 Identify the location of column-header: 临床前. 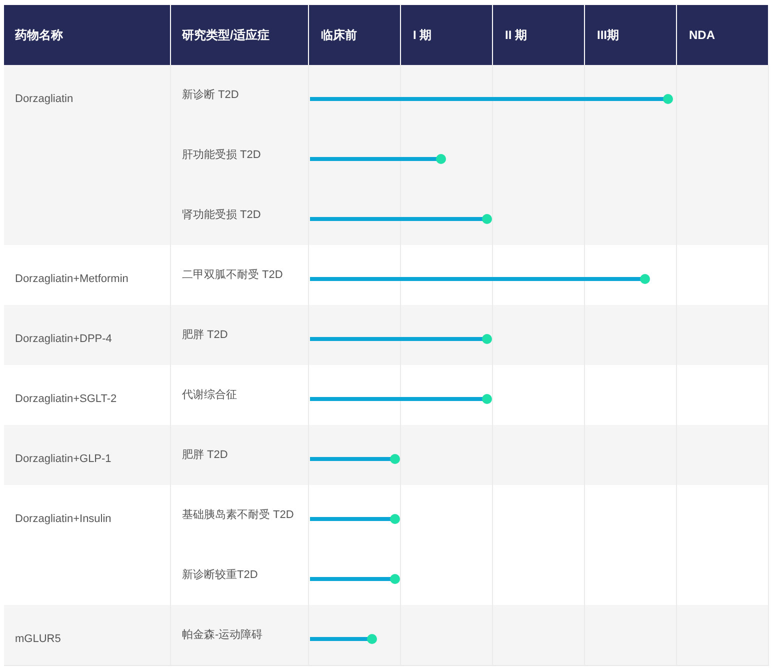
(355, 35).